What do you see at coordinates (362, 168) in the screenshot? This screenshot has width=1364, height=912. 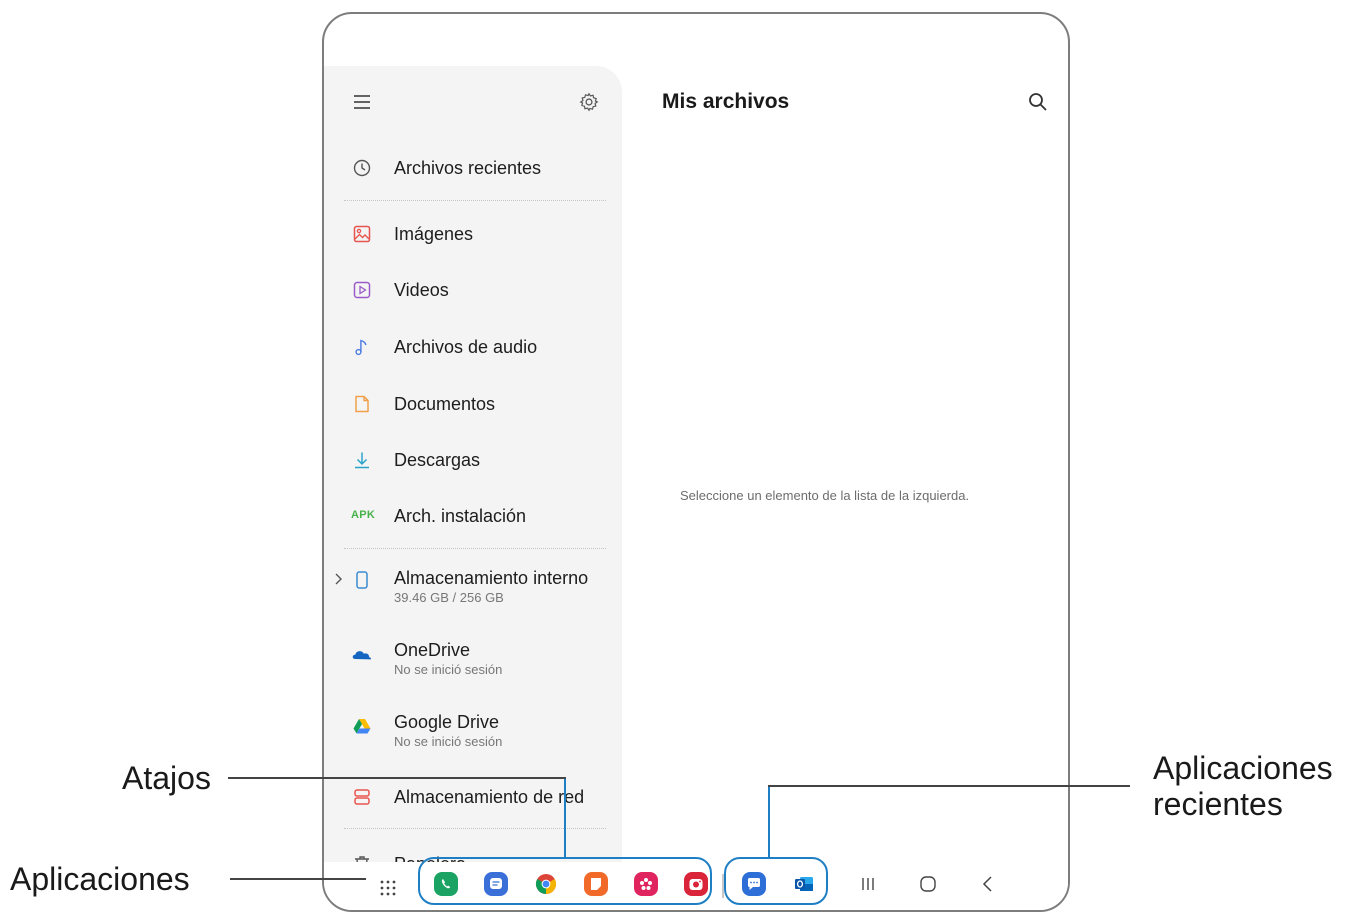 I see `clock-icon` at bounding box center [362, 168].